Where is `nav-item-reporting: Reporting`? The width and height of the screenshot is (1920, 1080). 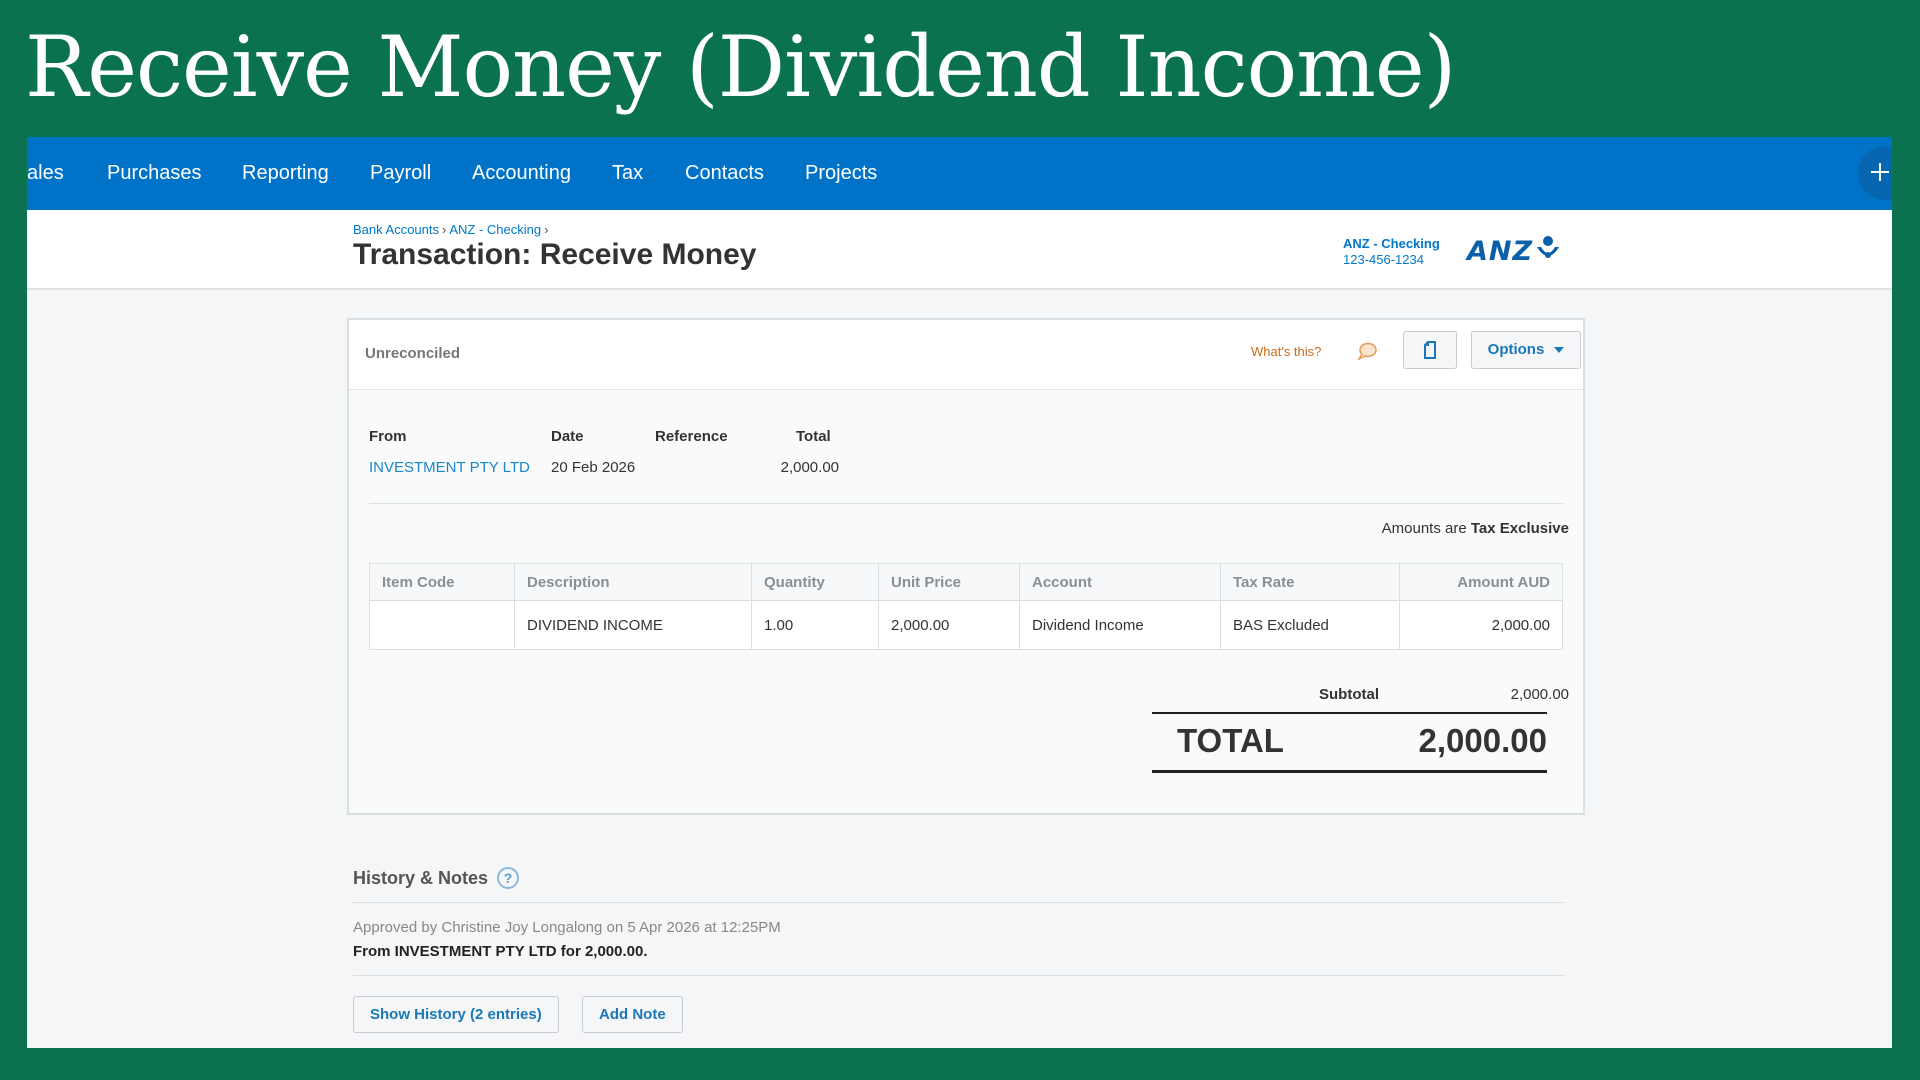
nav-item-reporting: Reporting is located at coordinates (285, 173).